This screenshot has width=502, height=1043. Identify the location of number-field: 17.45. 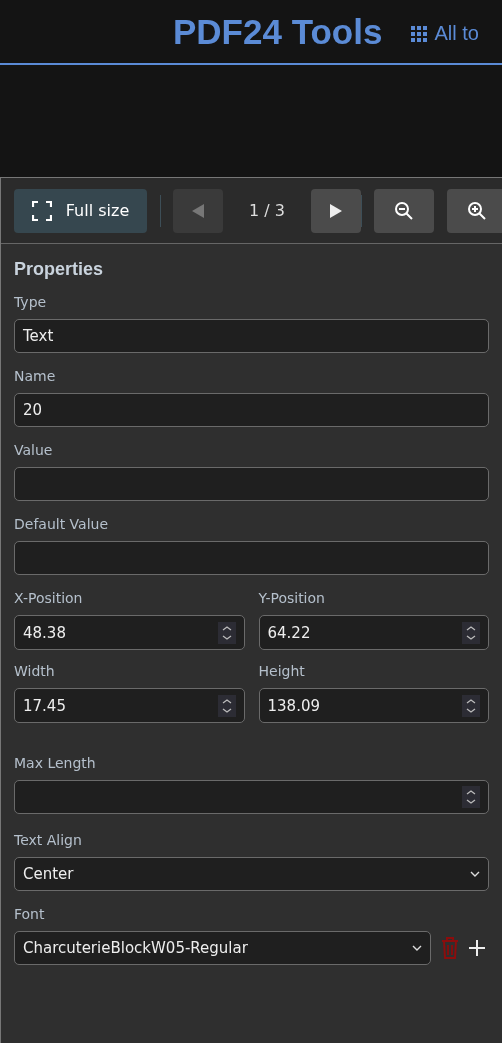
(129, 705).